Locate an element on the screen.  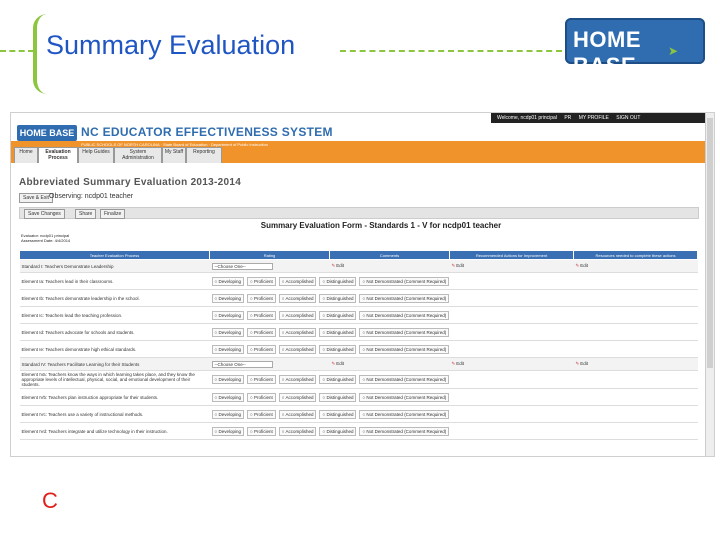
share-button: Share is located at coordinates (86, 214).